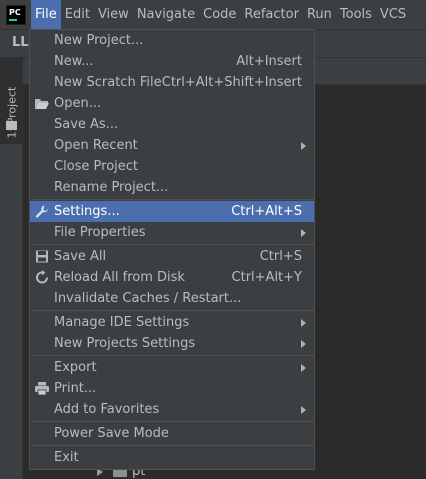 The image size is (426, 479). Describe the element at coordinates (166, 14) in the screenshot. I see `menu-navigate: Navigate` at that location.